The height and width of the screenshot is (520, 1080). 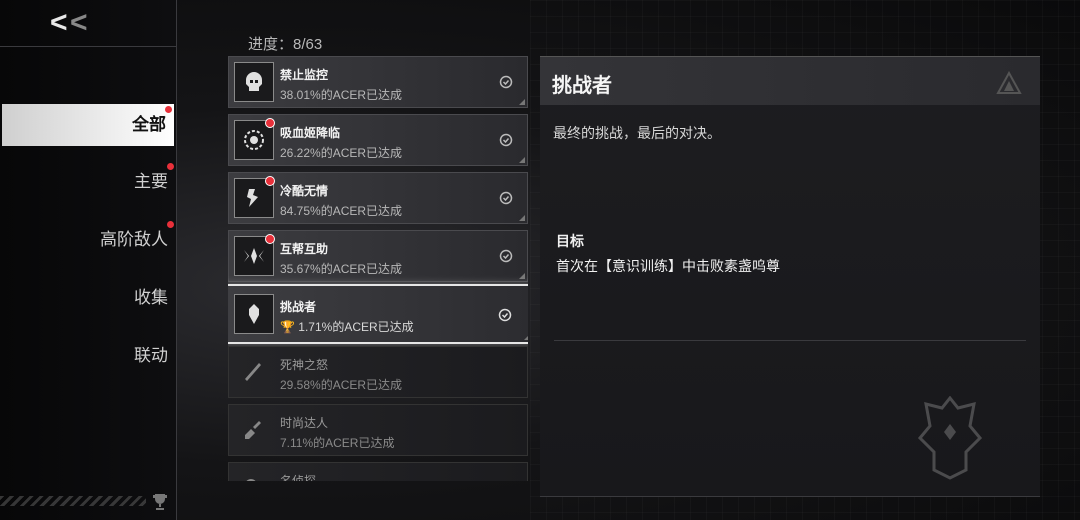 What do you see at coordinates (254, 314) in the screenshot?
I see `knight-mask-icon` at bounding box center [254, 314].